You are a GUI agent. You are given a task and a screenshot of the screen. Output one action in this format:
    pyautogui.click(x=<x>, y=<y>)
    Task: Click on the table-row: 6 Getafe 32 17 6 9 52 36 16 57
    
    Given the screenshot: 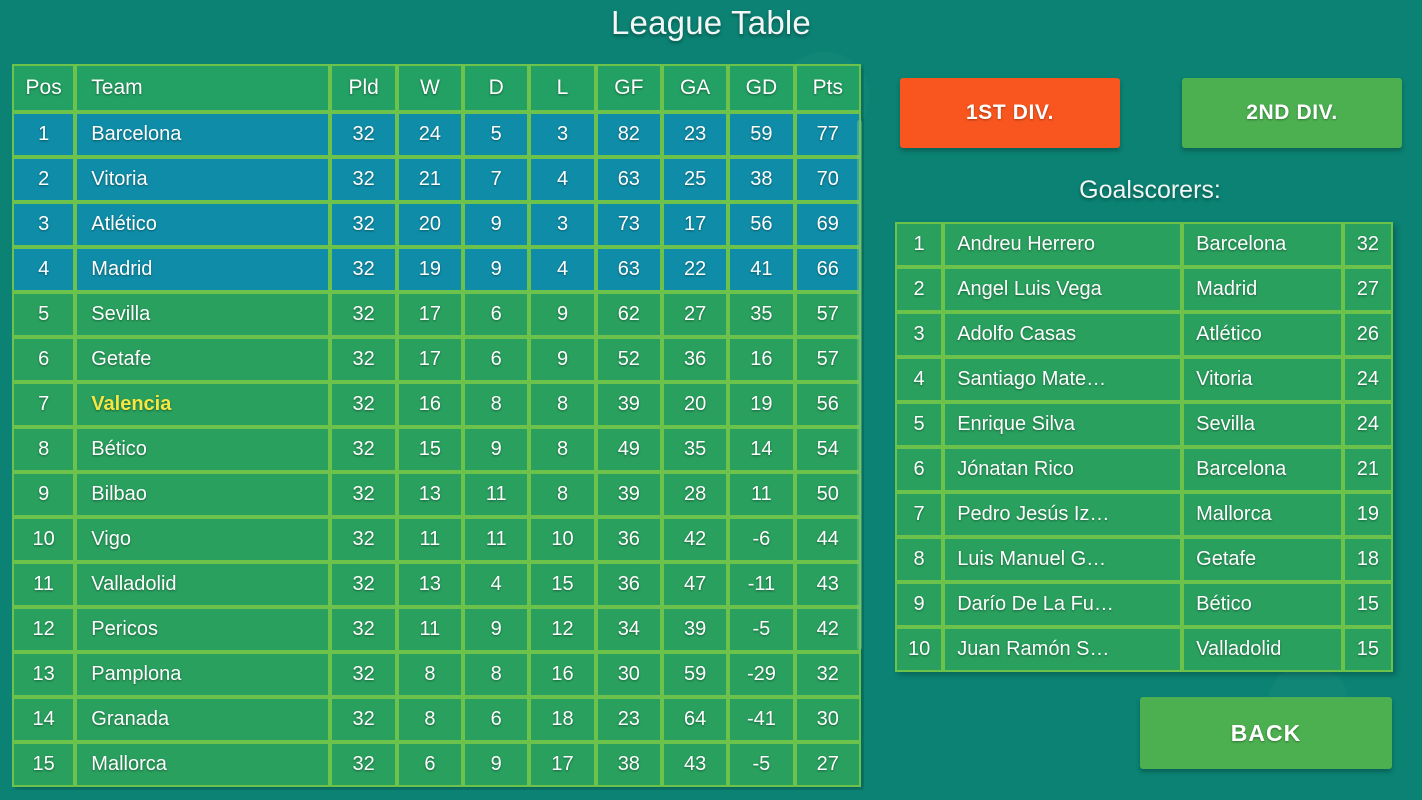 What is the action you would take?
    pyautogui.click(x=436, y=359)
    